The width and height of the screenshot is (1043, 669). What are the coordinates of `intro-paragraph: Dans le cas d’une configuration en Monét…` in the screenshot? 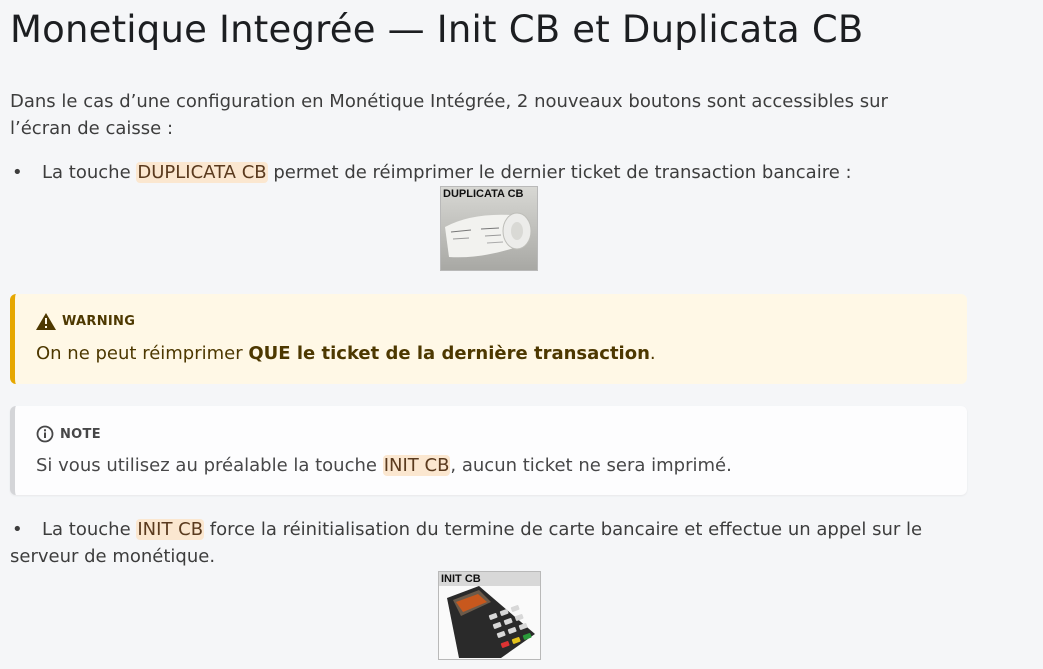 It's located at (475, 115).